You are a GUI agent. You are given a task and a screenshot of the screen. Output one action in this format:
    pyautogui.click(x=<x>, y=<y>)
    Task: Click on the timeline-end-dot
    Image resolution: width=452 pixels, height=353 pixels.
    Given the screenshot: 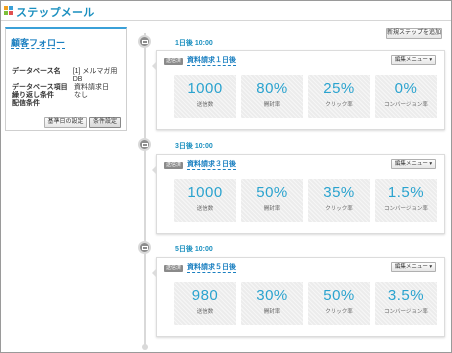 What is the action you would take?
    pyautogui.click(x=145, y=347)
    